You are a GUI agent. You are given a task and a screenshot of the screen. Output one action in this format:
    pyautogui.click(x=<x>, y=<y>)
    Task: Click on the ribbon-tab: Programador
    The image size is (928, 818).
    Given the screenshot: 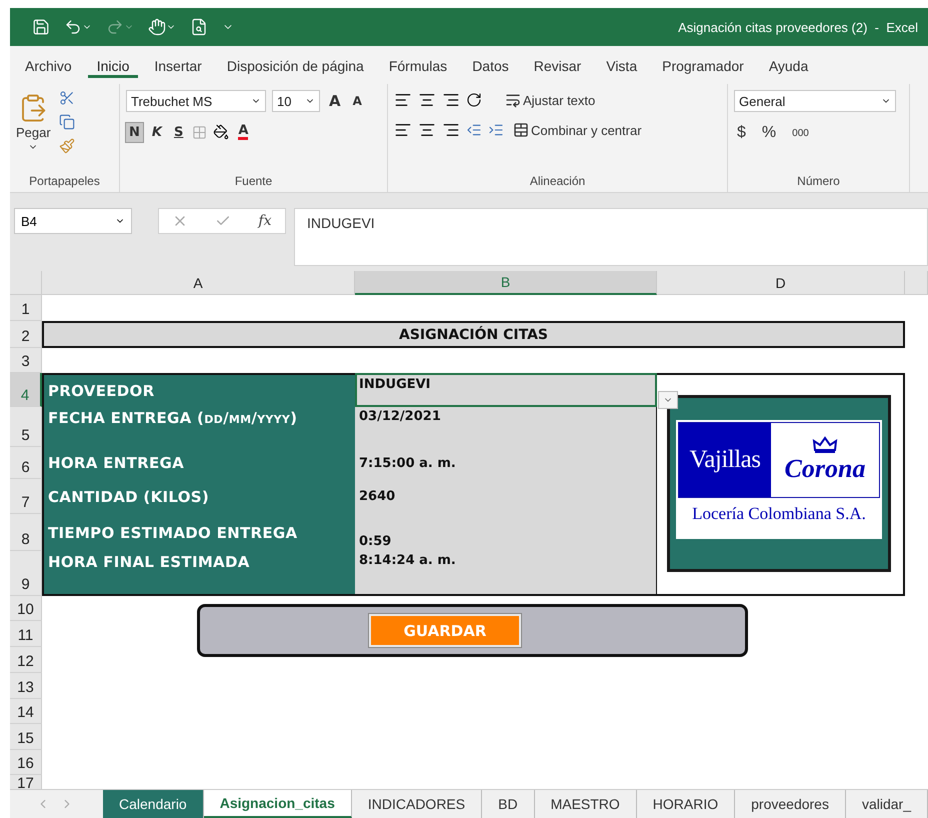 What is the action you would take?
    pyautogui.click(x=703, y=65)
    